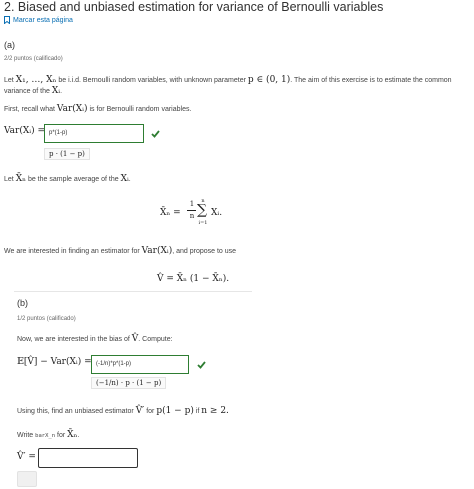 The width and height of the screenshot is (474, 489). What do you see at coordinates (26, 457) in the screenshot?
I see `q3-lhs: V̂′ =` at bounding box center [26, 457].